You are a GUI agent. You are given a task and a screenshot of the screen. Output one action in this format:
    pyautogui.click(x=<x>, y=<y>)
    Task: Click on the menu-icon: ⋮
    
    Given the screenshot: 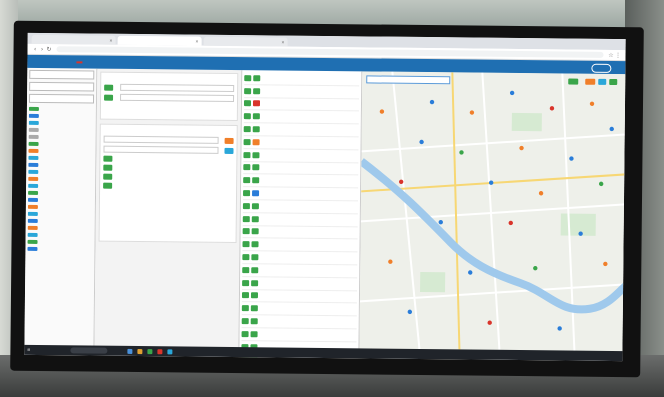 What is the action you would take?
    pyautogui.click(x=617, y=55)
    